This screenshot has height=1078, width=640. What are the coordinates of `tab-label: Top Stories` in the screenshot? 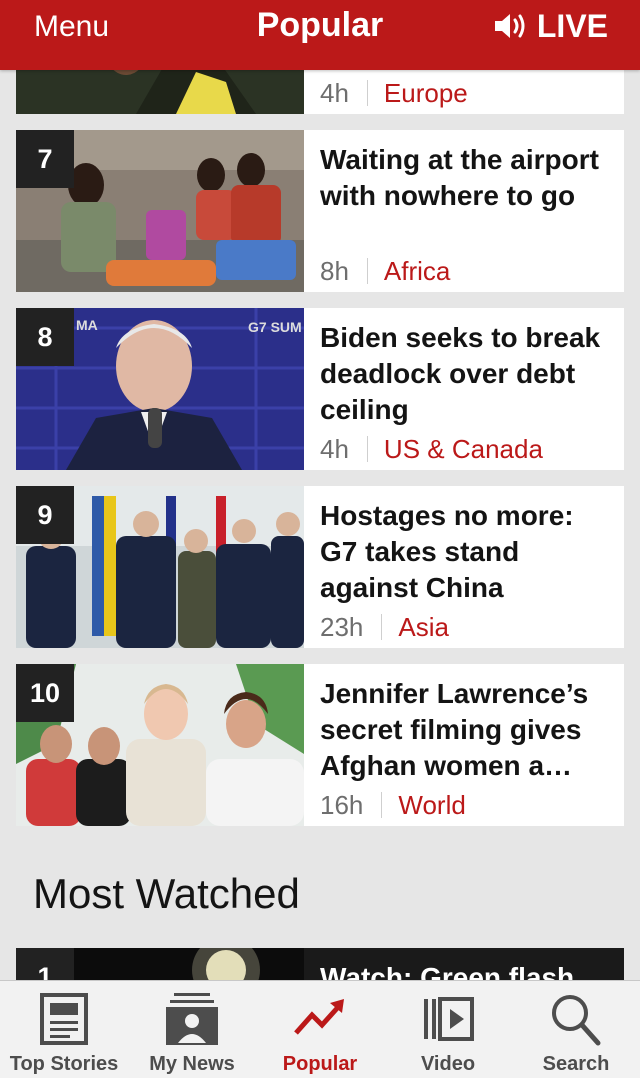 It's located at (64, 1064).